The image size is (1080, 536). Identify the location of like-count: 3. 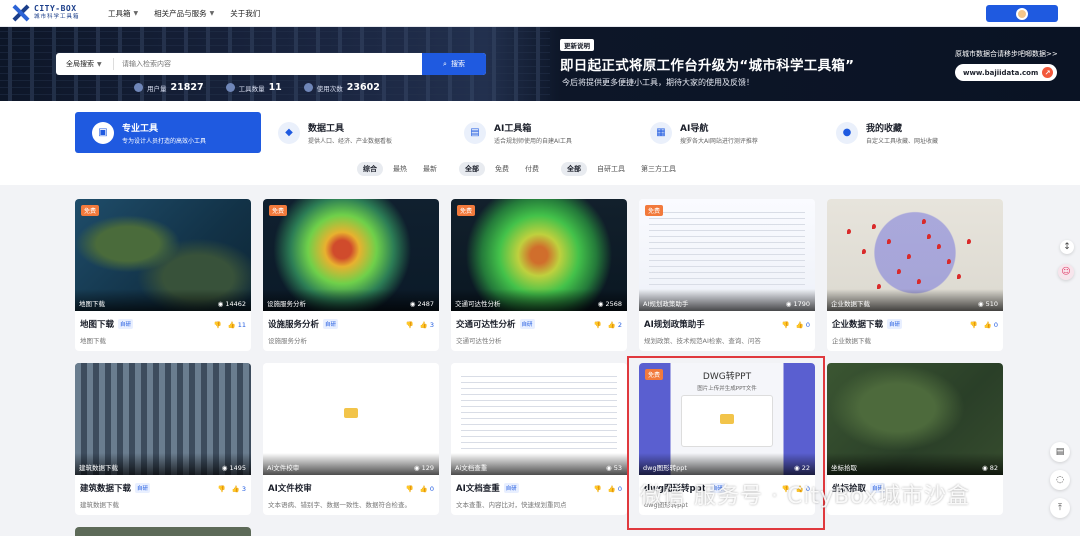
(431, 325).